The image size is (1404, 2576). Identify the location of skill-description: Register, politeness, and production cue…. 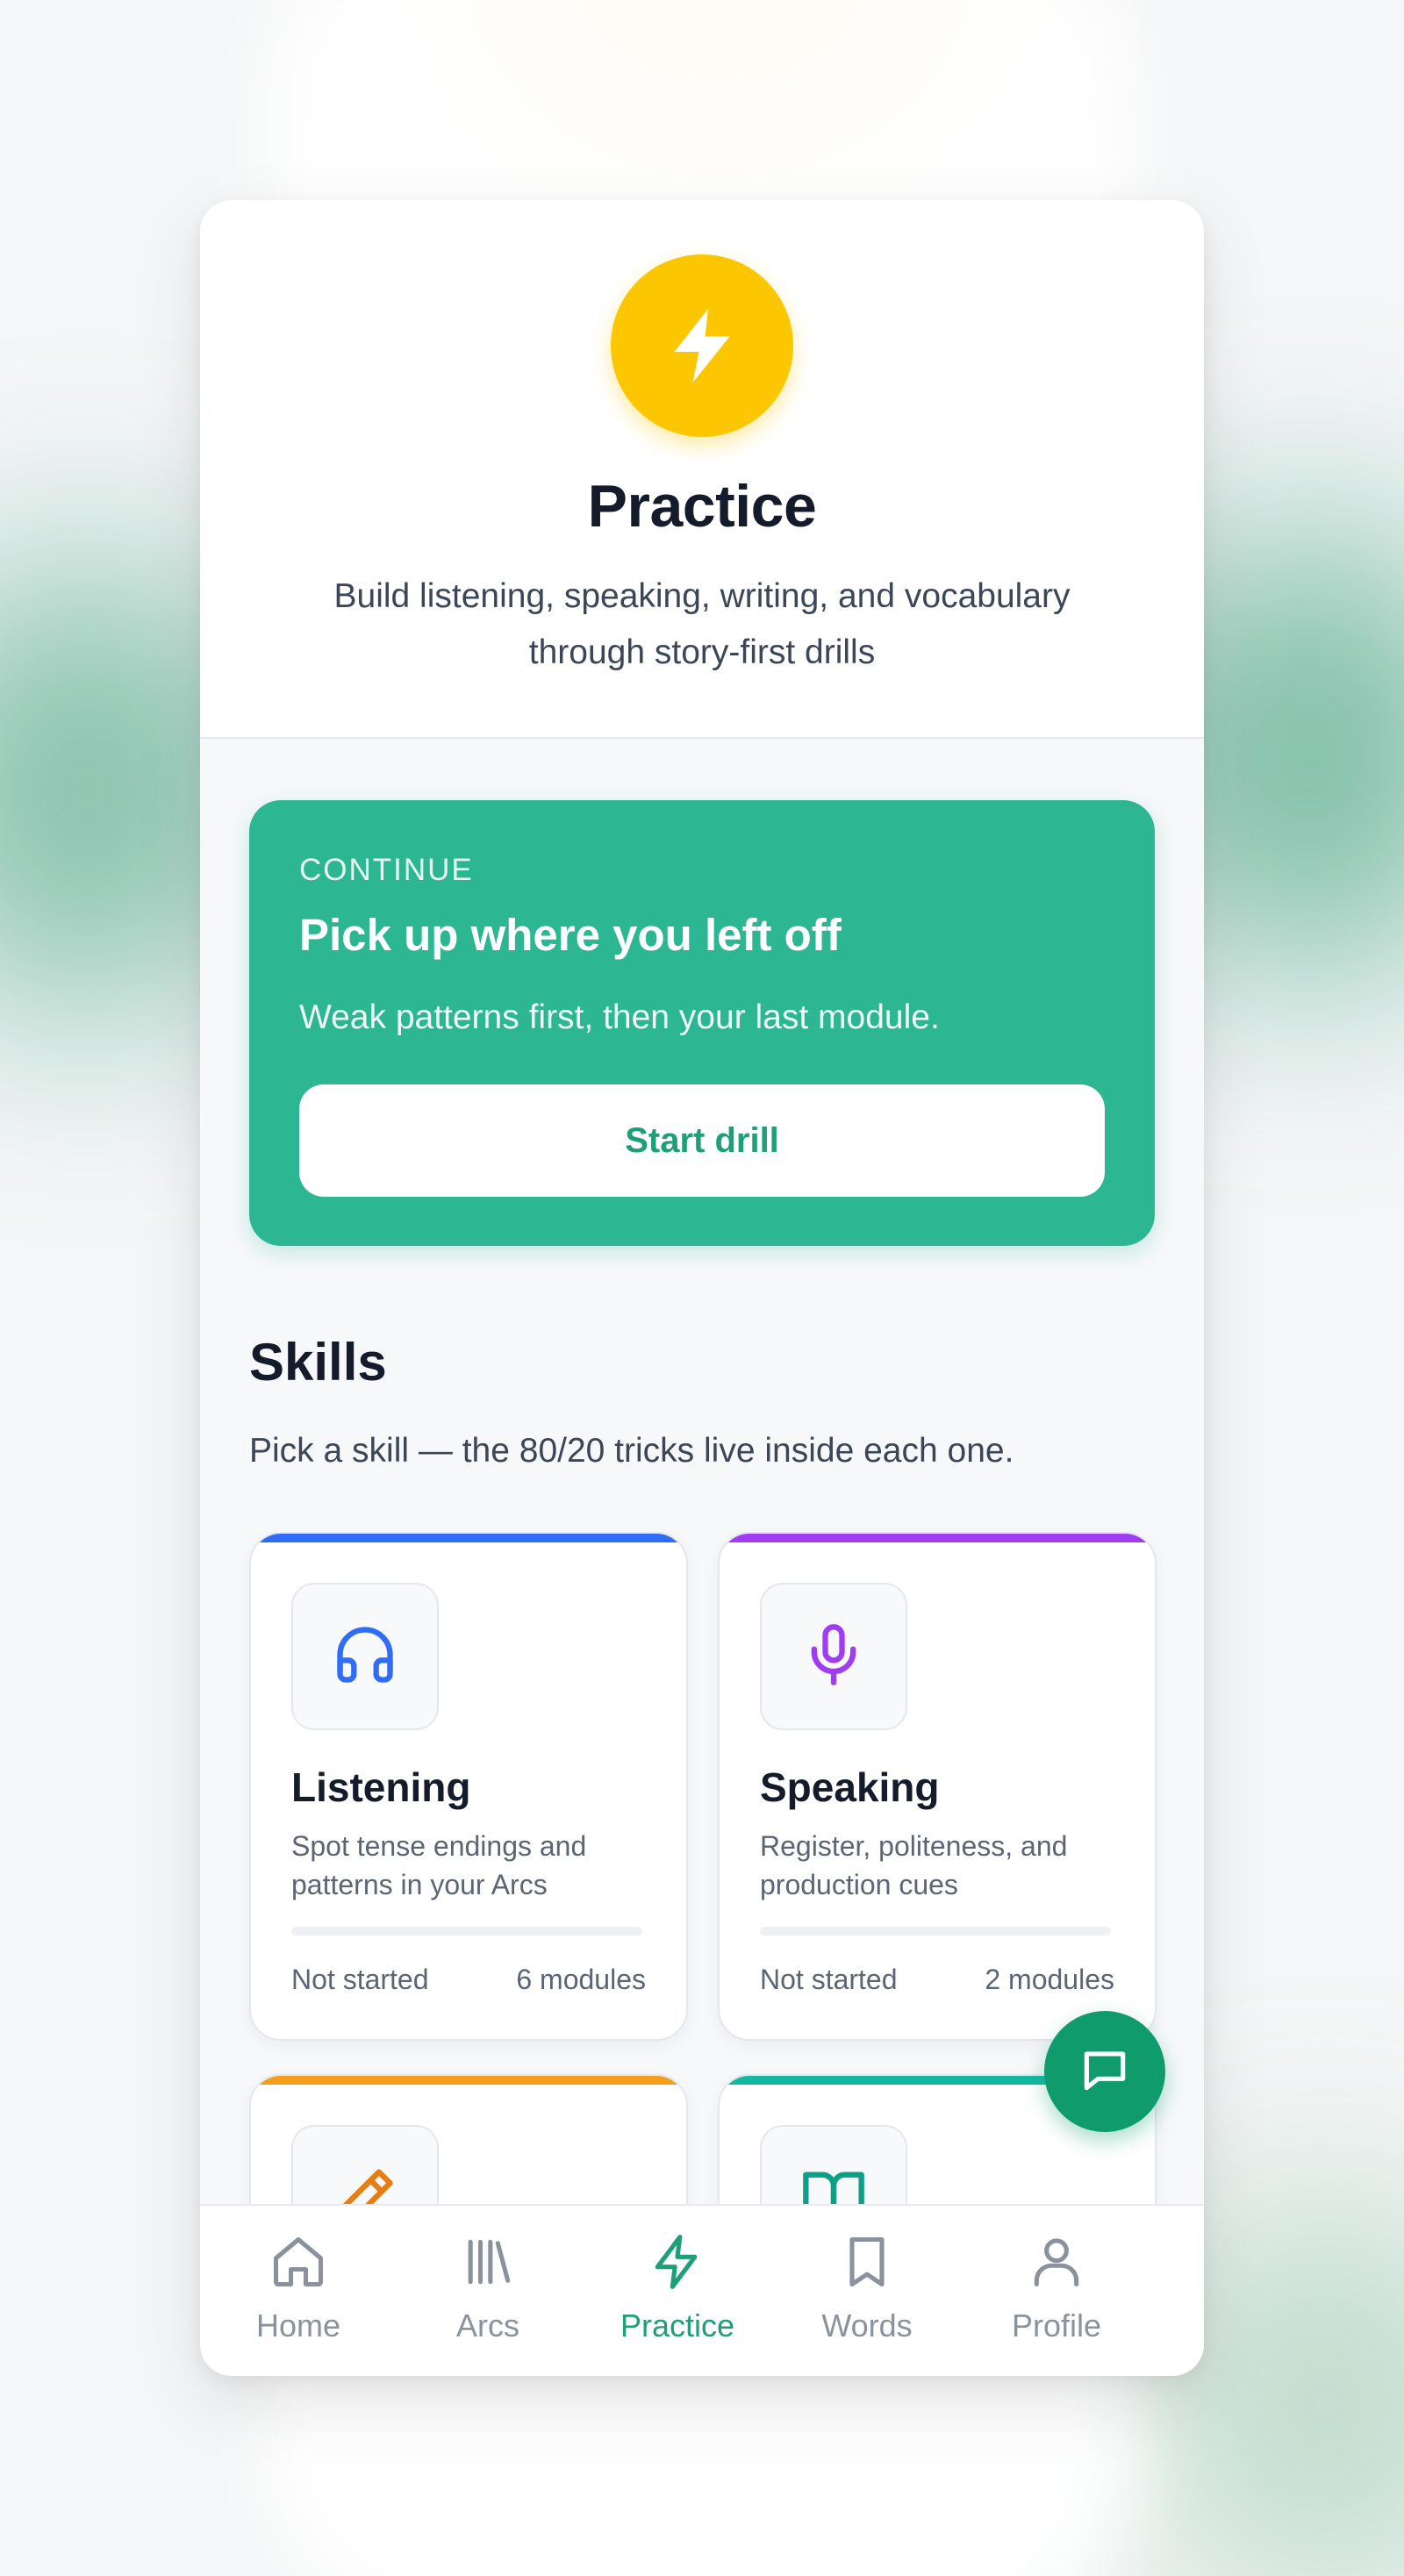
(914, 1865).